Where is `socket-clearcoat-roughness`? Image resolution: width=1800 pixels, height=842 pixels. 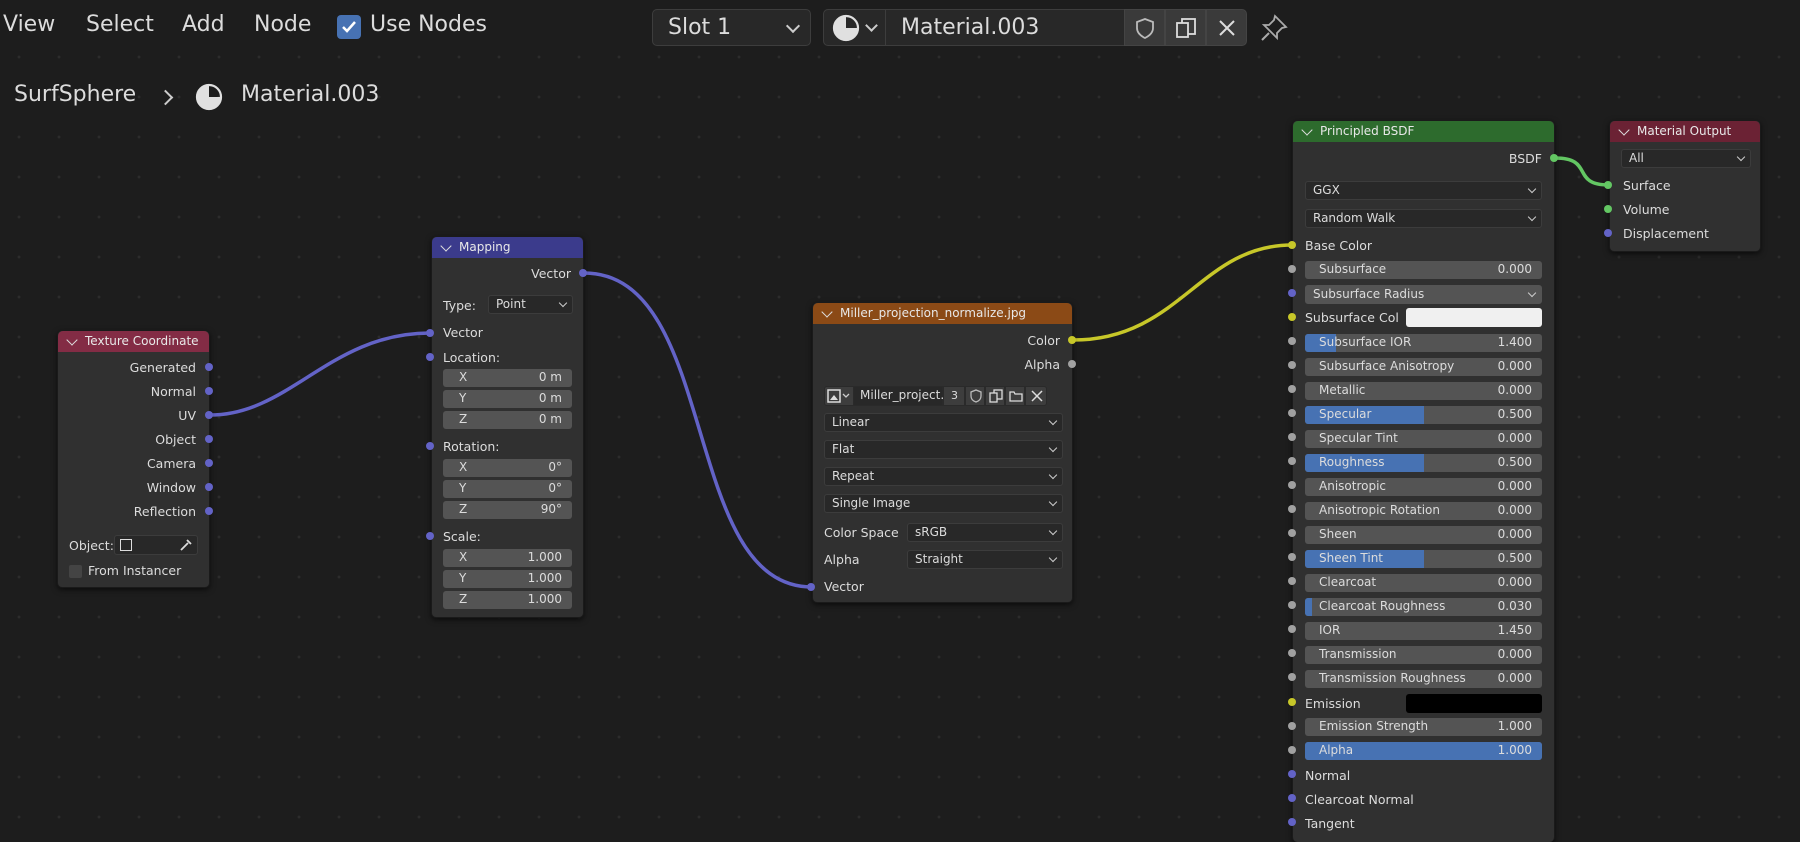
socket-clearcoat-roughness is located at coordinates (1292, 605).